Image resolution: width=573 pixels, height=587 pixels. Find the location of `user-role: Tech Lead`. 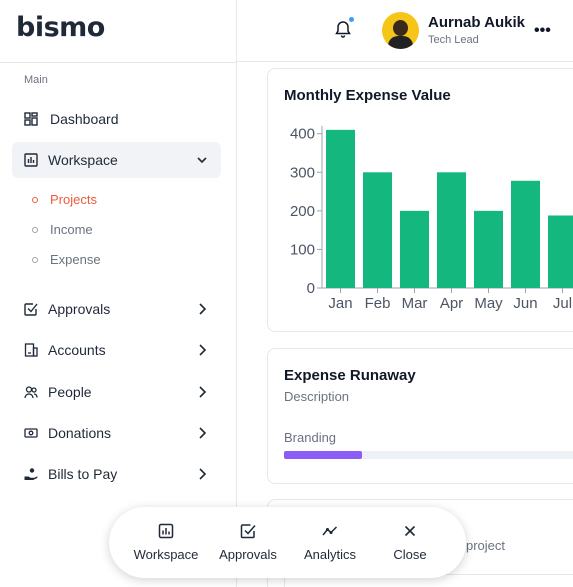

user-role: Tech Lead is located at coordinates (453, 40).